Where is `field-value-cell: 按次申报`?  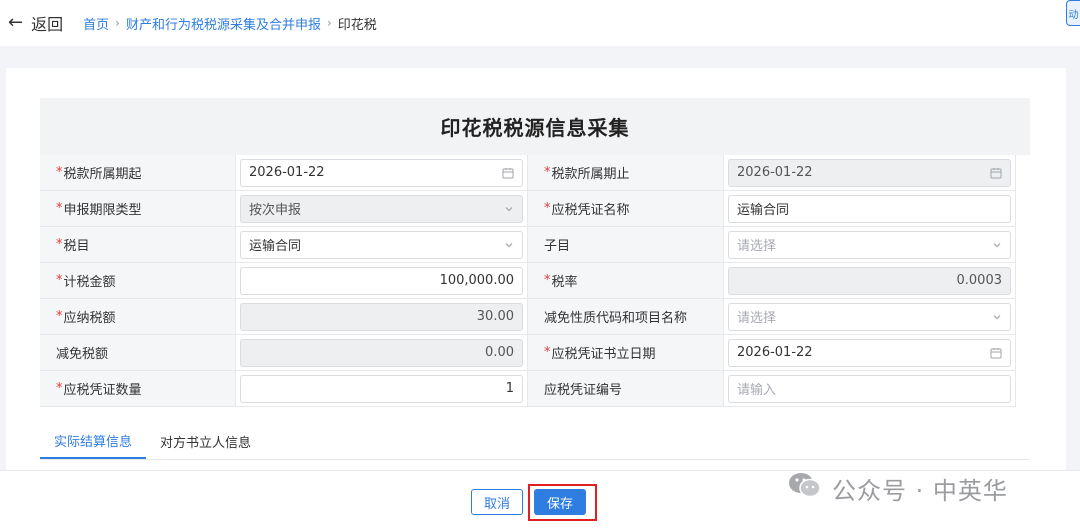
field-value-cell: 按次申报 is located at coordinates (382, 209).